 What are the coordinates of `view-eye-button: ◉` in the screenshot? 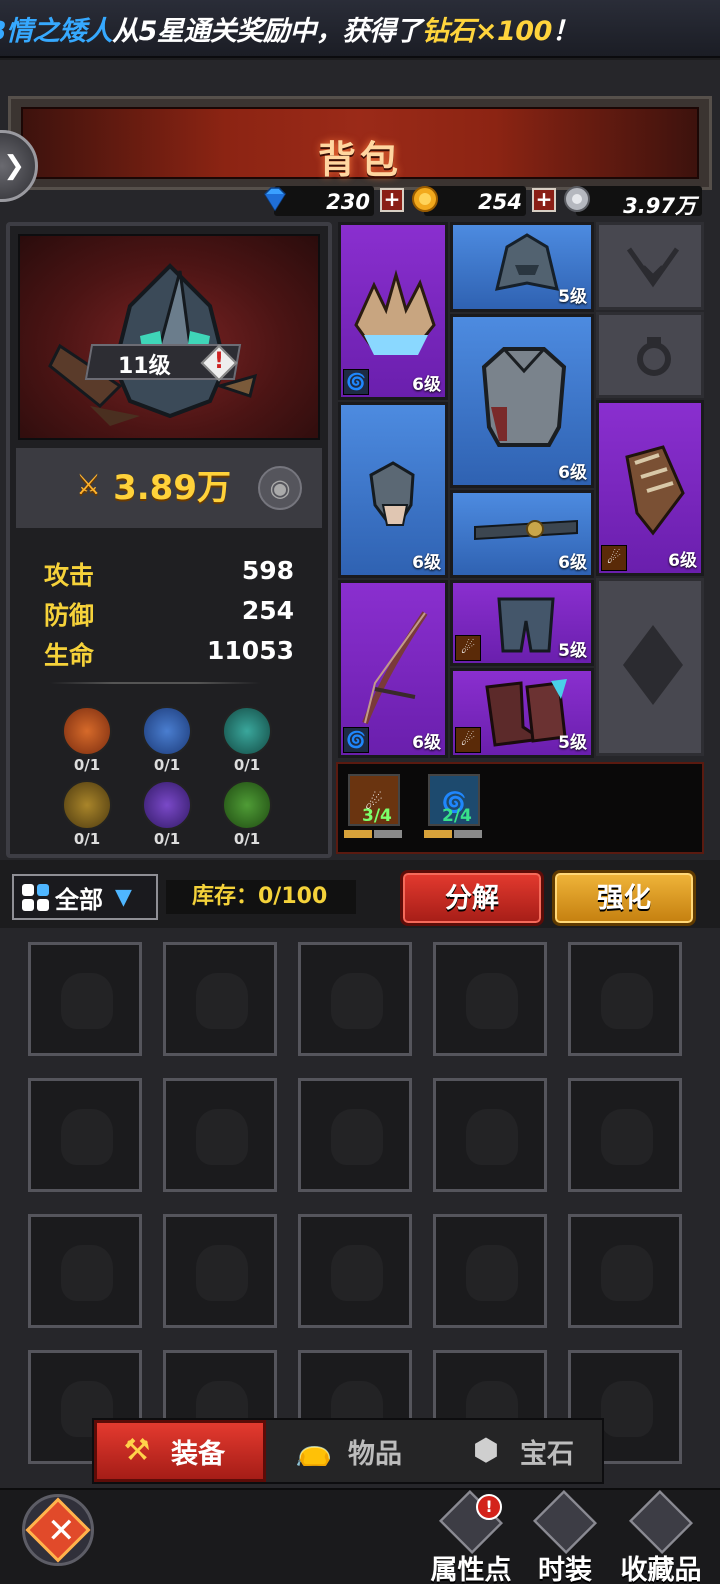 It's located at (280, 488).